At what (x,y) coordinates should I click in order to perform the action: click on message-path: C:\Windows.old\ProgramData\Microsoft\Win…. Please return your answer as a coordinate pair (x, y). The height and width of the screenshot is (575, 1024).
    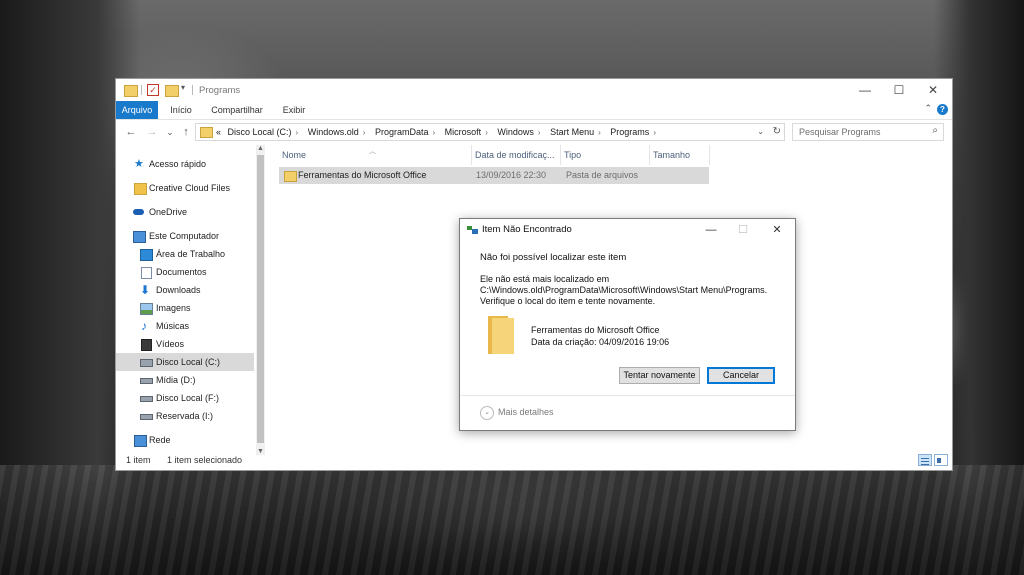
    Looking at the image, I should click on (624, 290).